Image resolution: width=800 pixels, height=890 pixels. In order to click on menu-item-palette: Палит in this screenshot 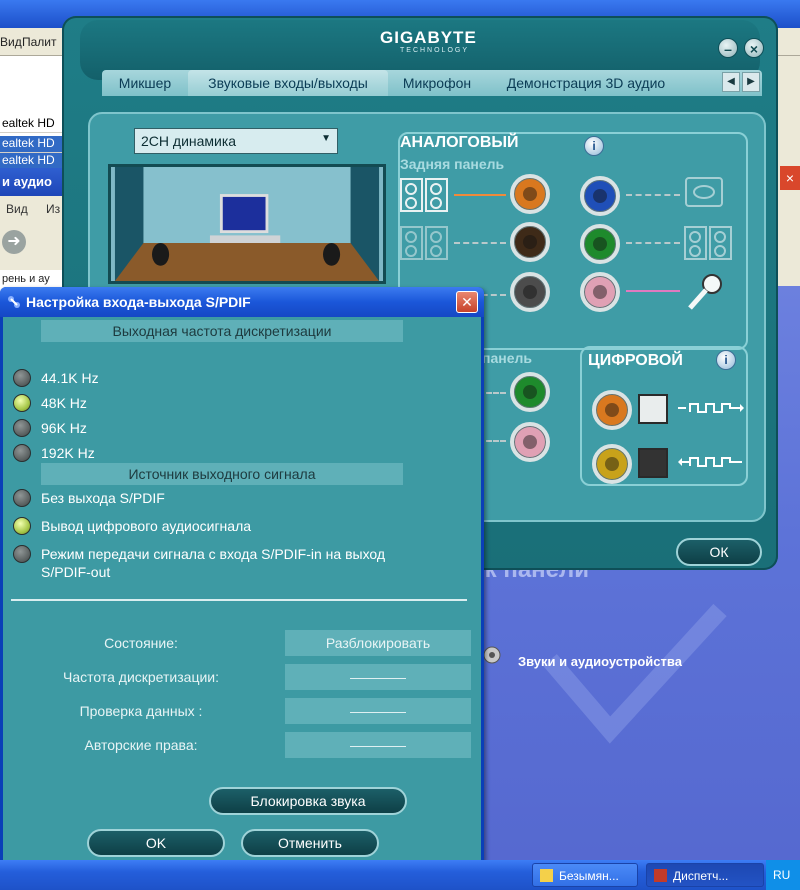, I will do `click(39, 42)`.